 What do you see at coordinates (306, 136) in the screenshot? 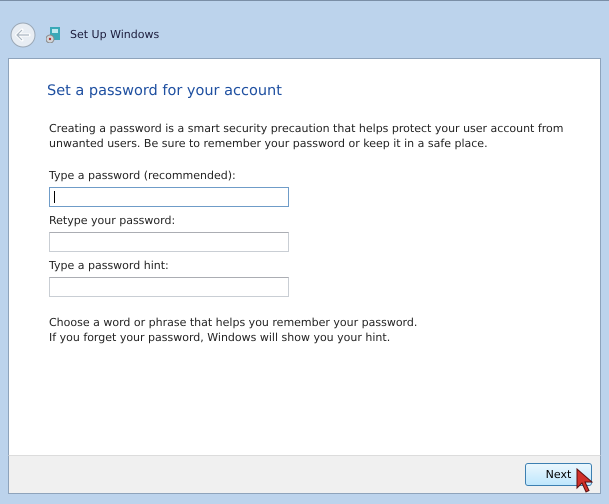
I see `intro-text: Creating a password is a smart security precaution that helps protect your user account from unwanted users. Be sure to remember your password or keep it in a safe place.` at bounding box center [306, 136].